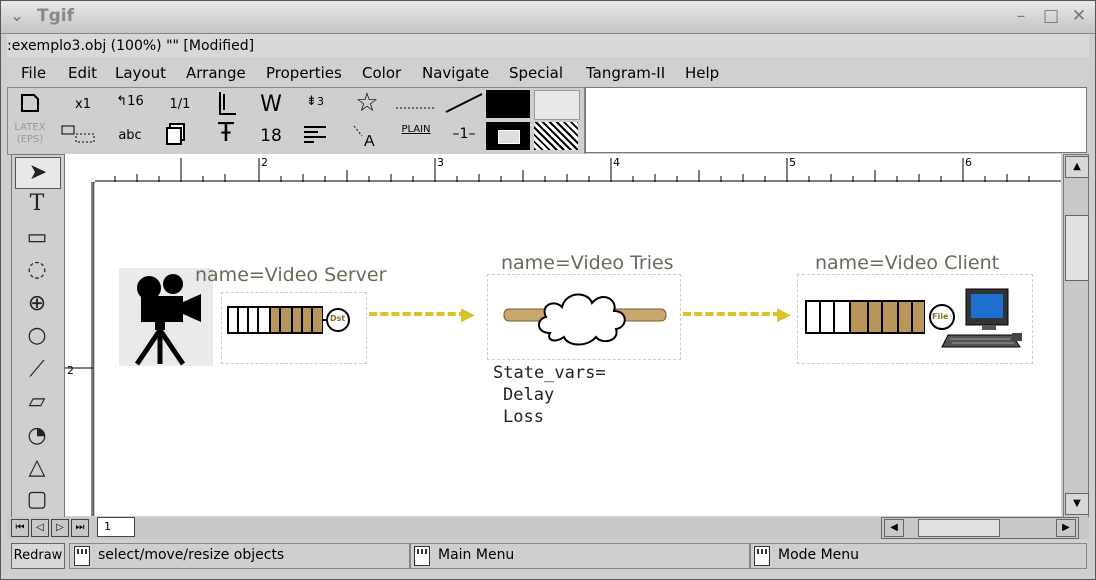 Image resolution: width=1096 pixels, height=580 pixels. I want to click on polygon-mode-icon: ▱, so click(37, 402).